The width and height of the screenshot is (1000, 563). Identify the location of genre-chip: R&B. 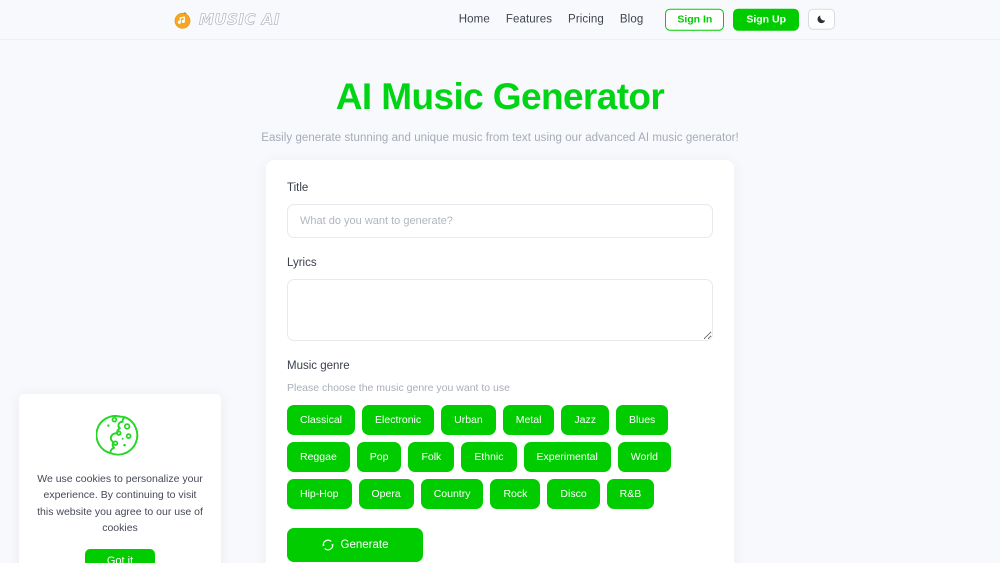
(630, 494).